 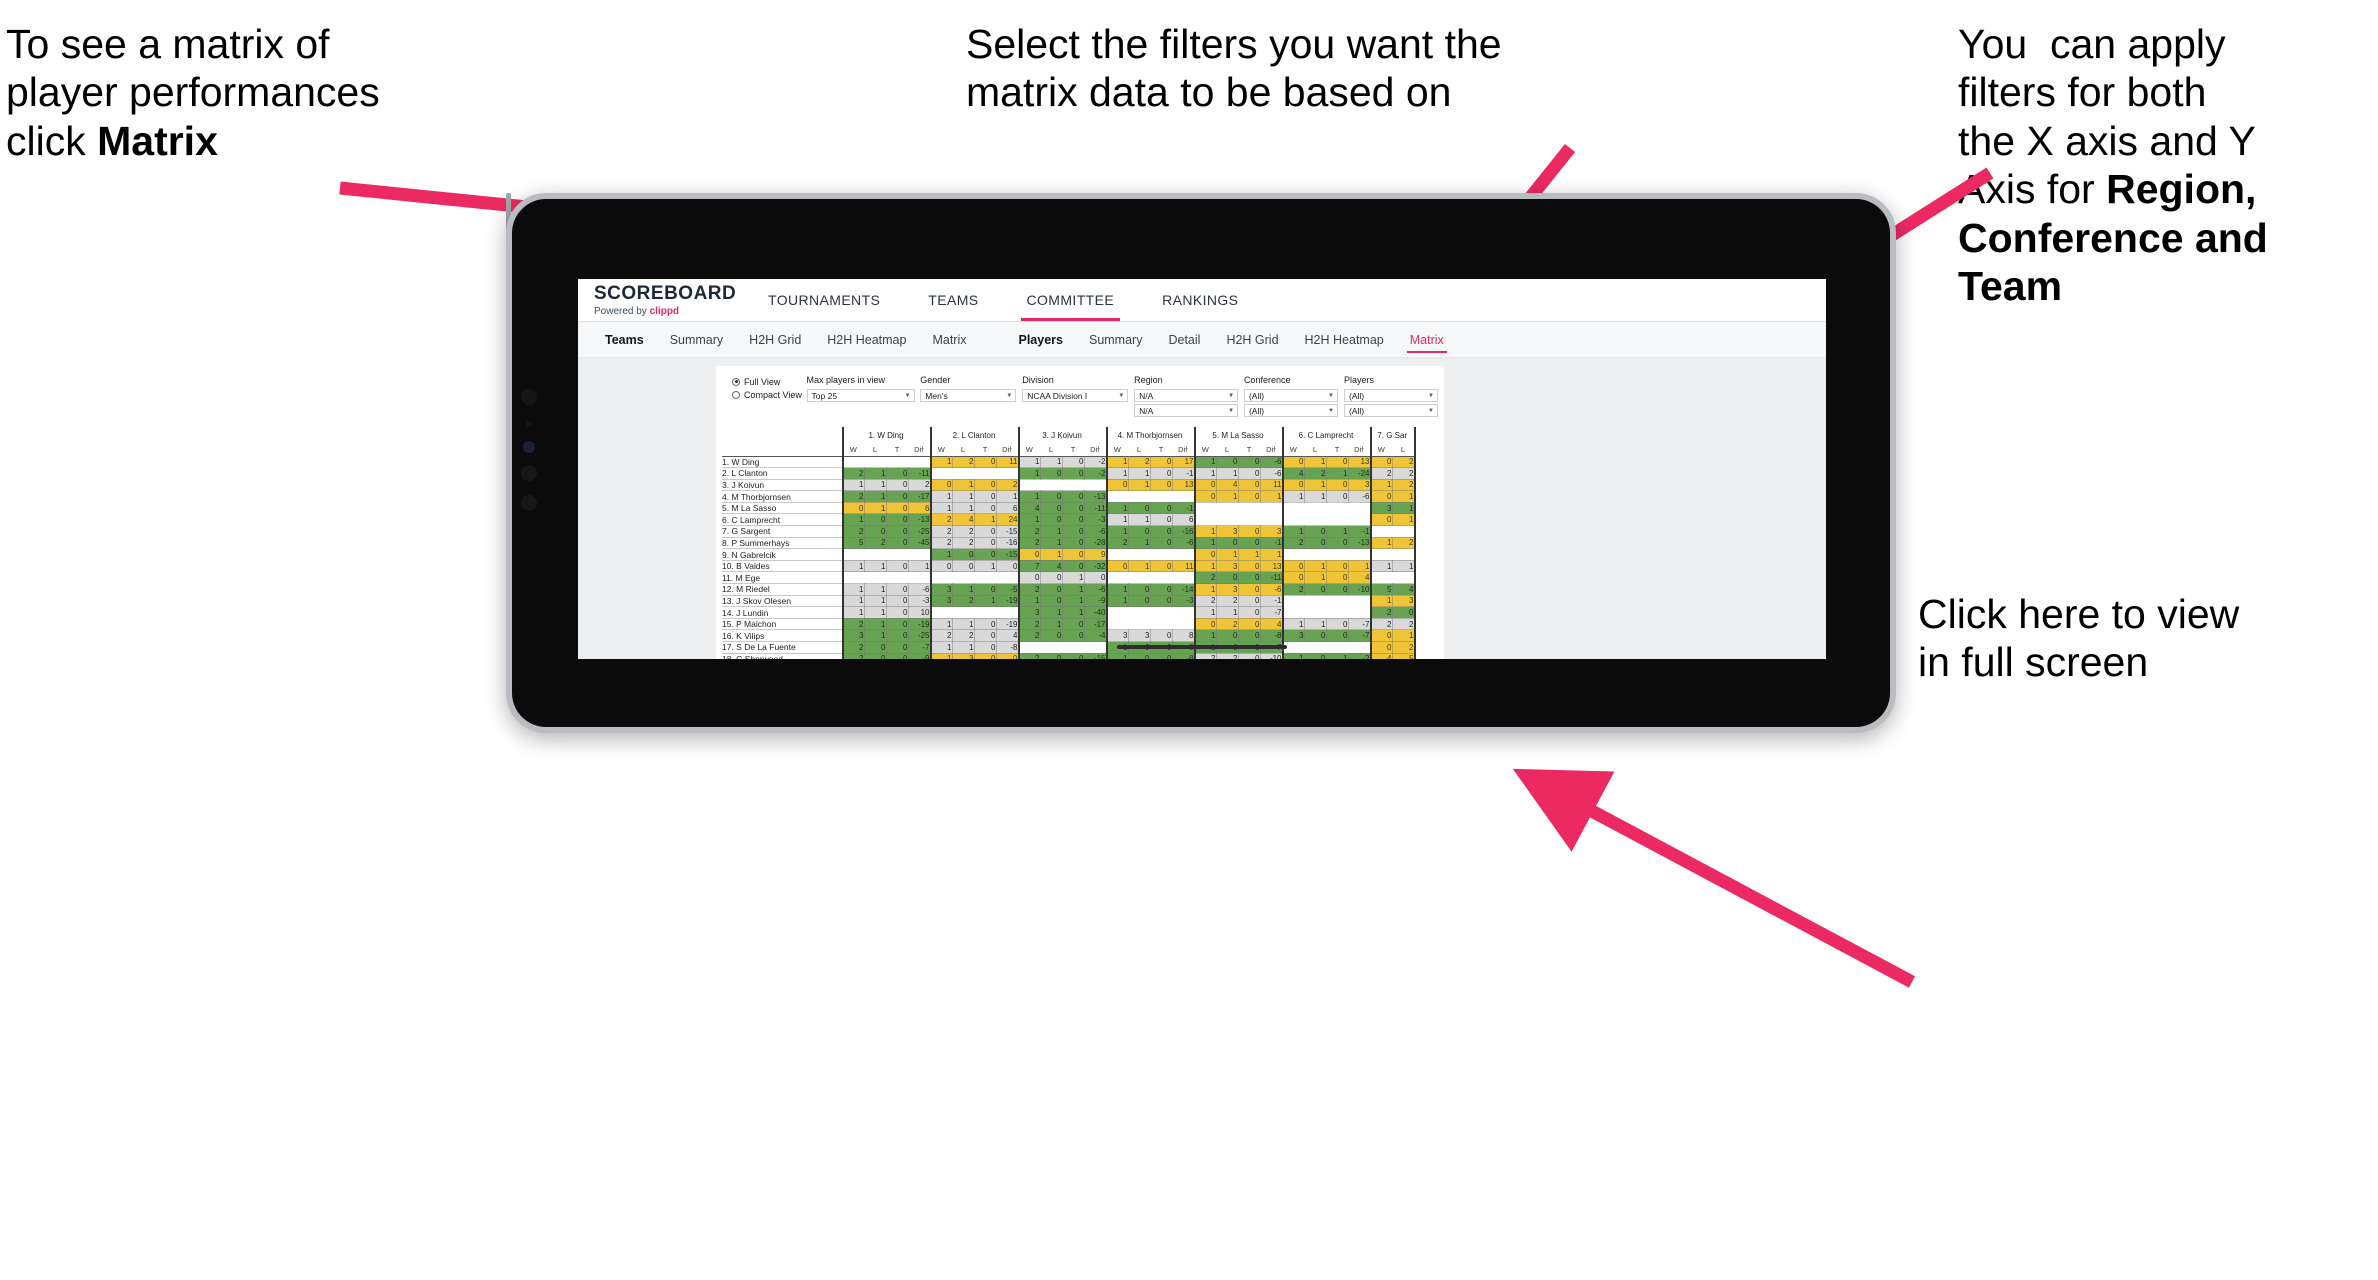 What do you see at coordinates (1200, 300) in the screenshot?
I see `nav-item-rankings: RANKINGS` at bounding box center [1200, 300].